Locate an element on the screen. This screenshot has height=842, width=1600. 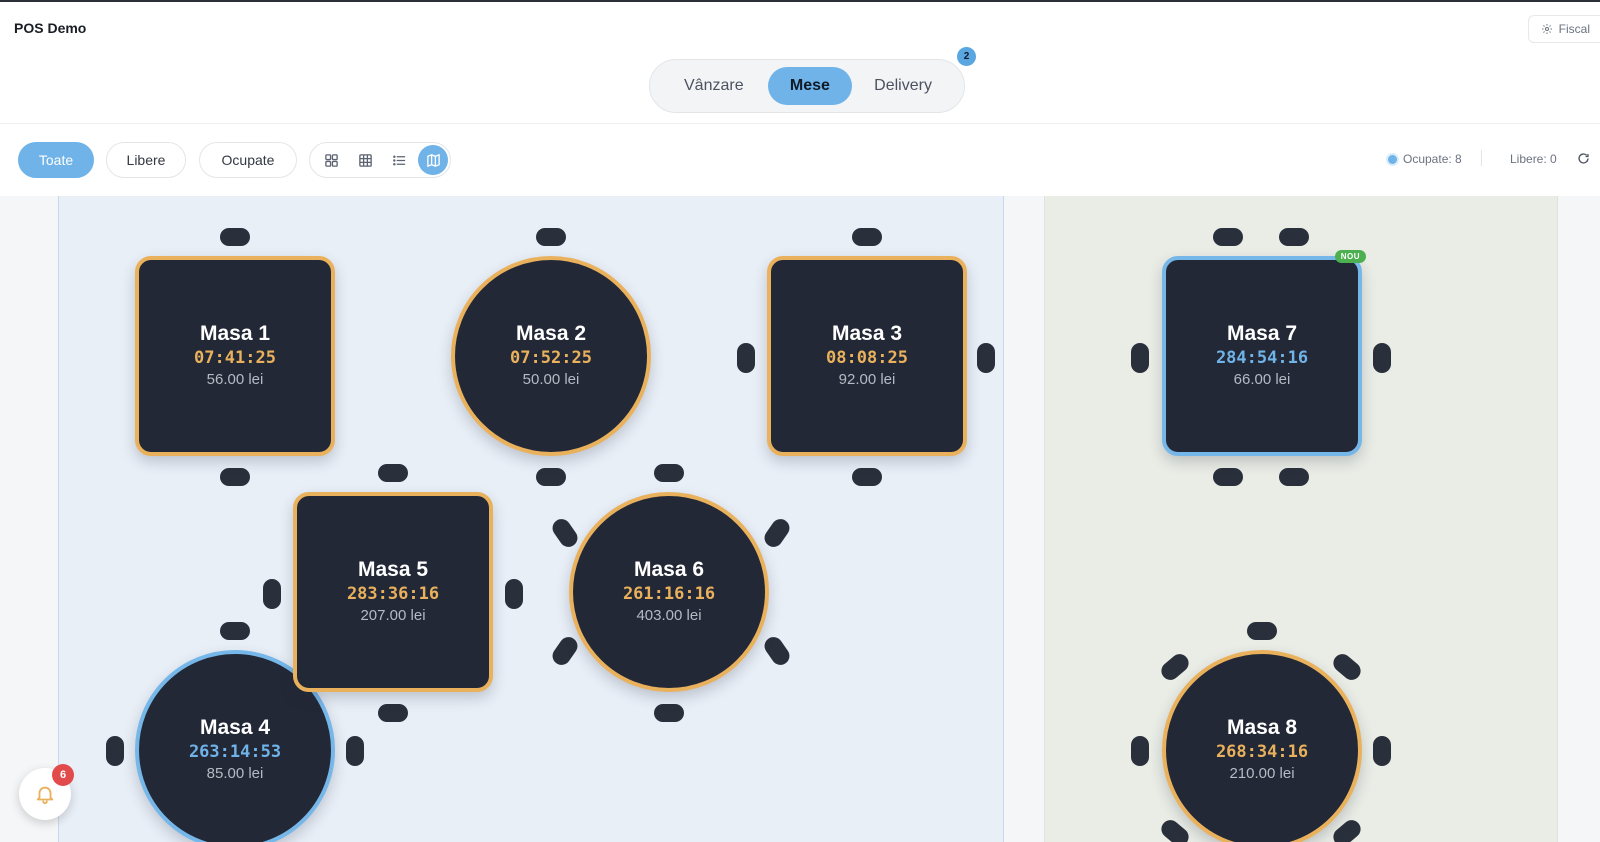
bell-icon is located at coordinates (45, 795).